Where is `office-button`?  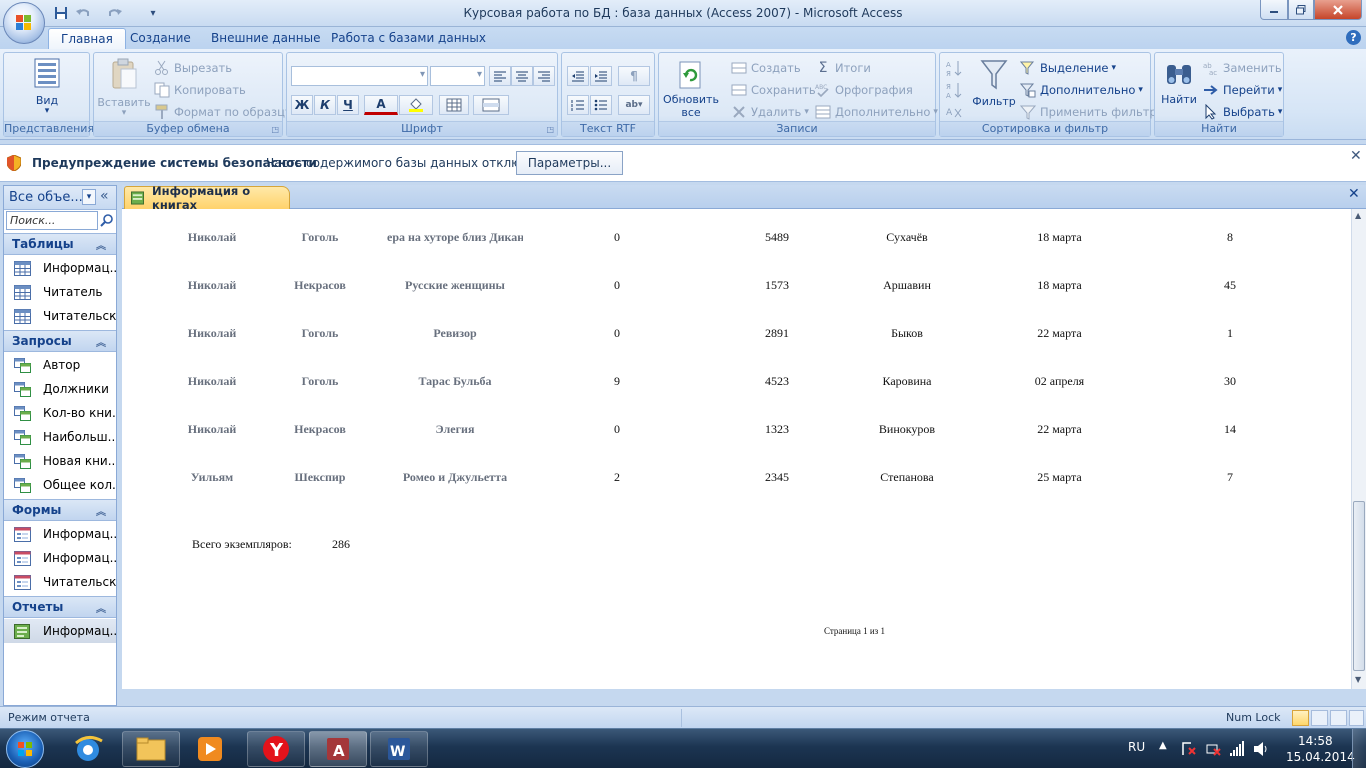 office-button is located at coordinates (24, 23).